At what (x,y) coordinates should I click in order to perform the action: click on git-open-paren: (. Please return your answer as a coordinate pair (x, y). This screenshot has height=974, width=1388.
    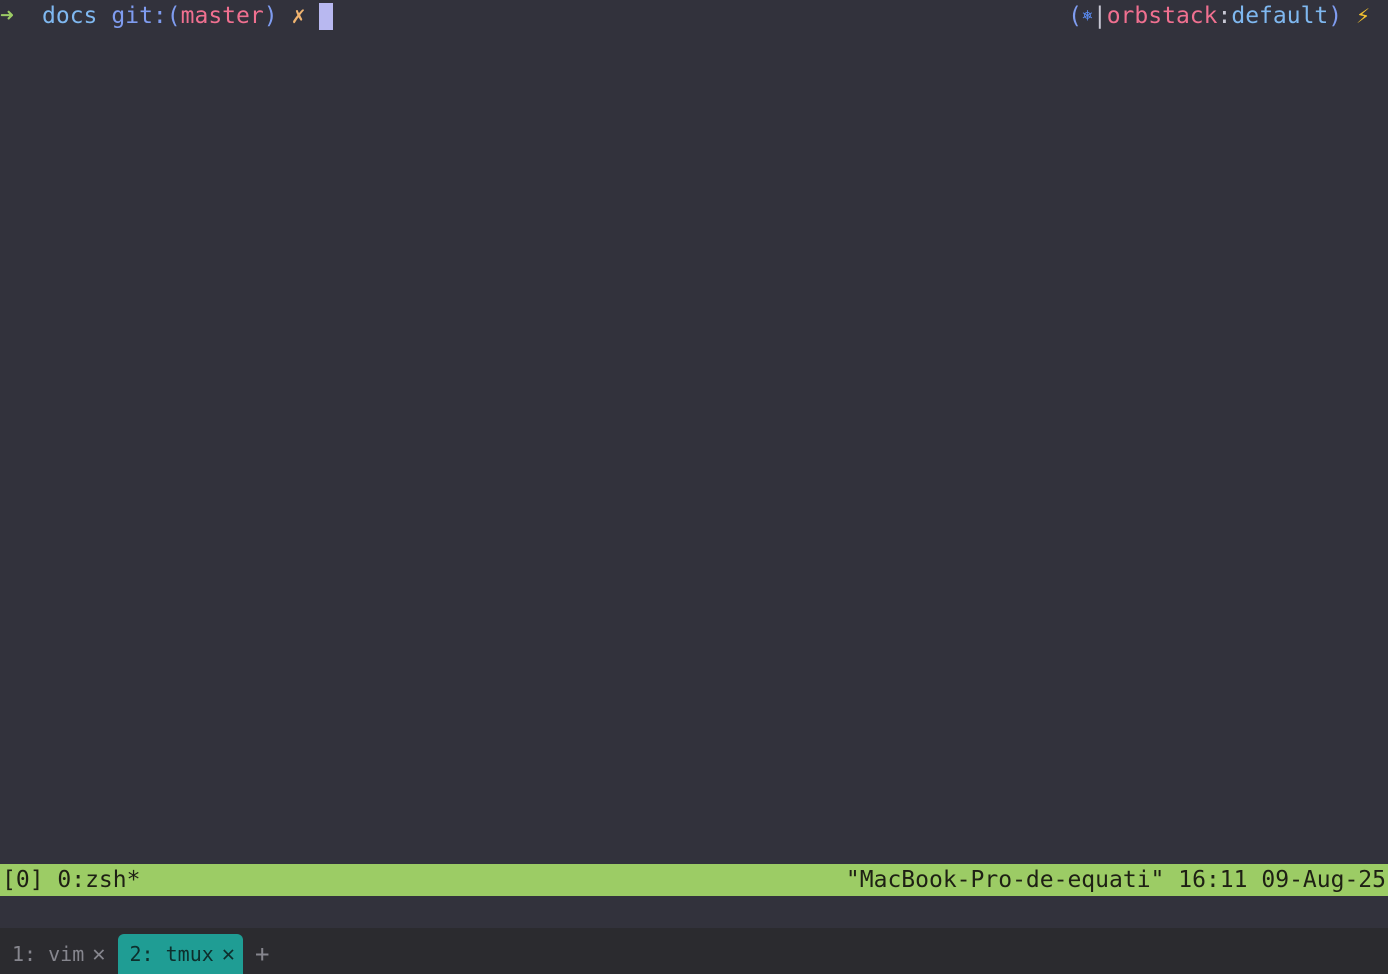
    Looking at the image, I should click on (173, 16).